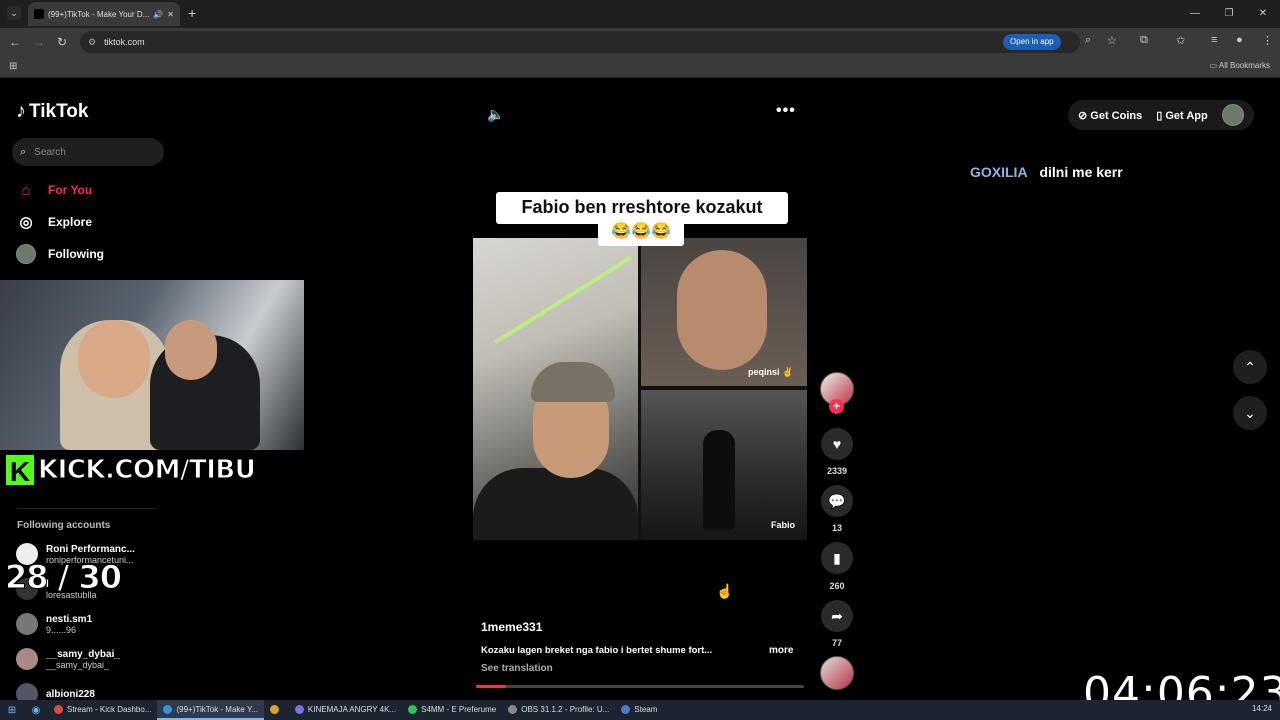 The image size is (1280, 720). What do you see at coordinates (640, 686) in the screenshot?
I see `video-progress-bar` at bounding box center [640, 686].